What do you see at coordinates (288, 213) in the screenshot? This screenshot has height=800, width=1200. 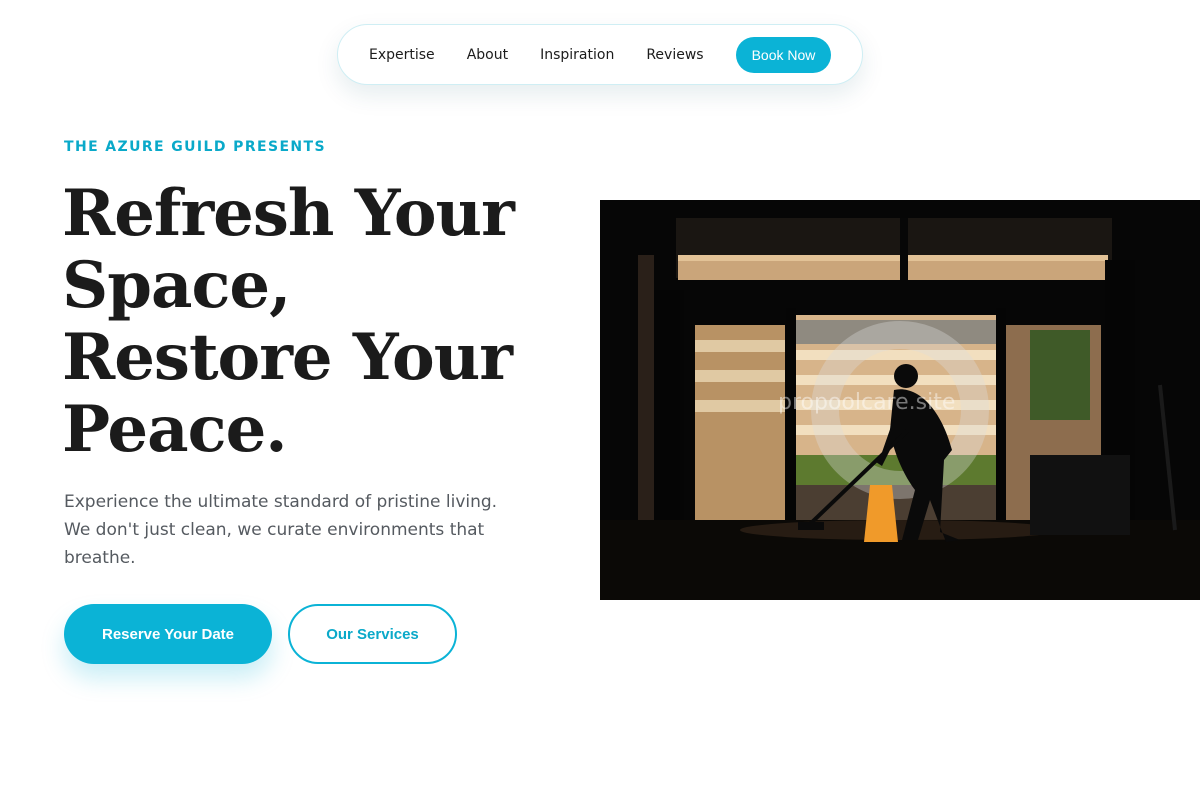 I see `headline-line-1: Refresh Your` at bounding box center [288, 213].